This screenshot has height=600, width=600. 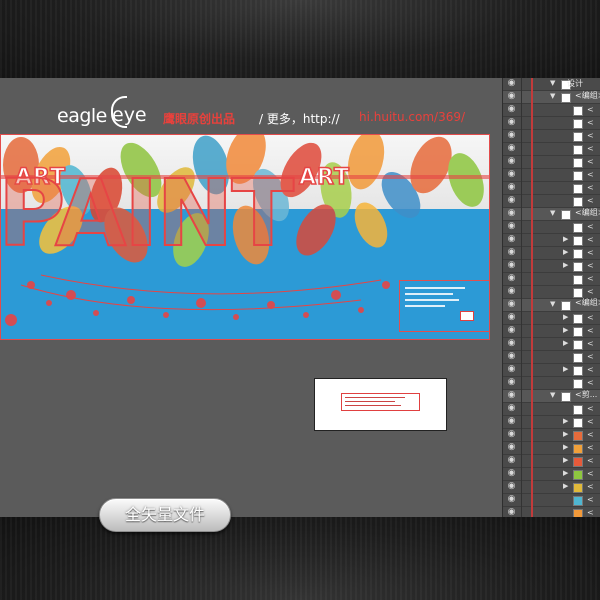 What do you see at coordinates (165, 515) in the screenshot?
I see `full-vector-button: 全矢量文件` at bounding box center [165, 515].